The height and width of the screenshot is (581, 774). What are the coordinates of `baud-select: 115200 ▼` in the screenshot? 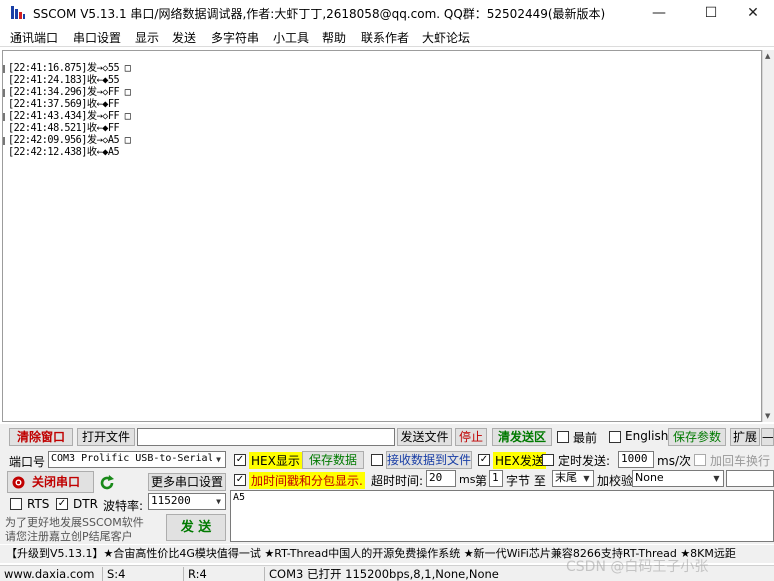 It's located at (187, 501).